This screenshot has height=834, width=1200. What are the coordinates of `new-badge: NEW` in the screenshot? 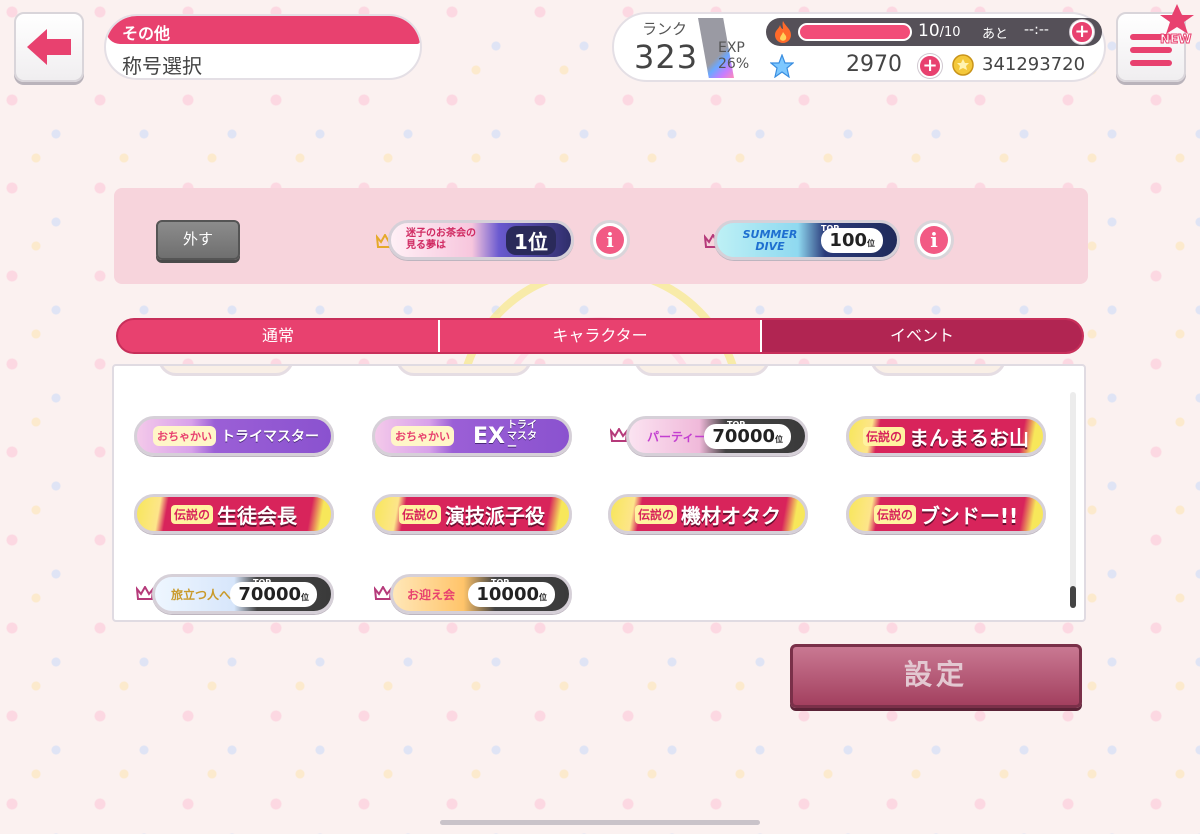 It's located at (1177, 26).